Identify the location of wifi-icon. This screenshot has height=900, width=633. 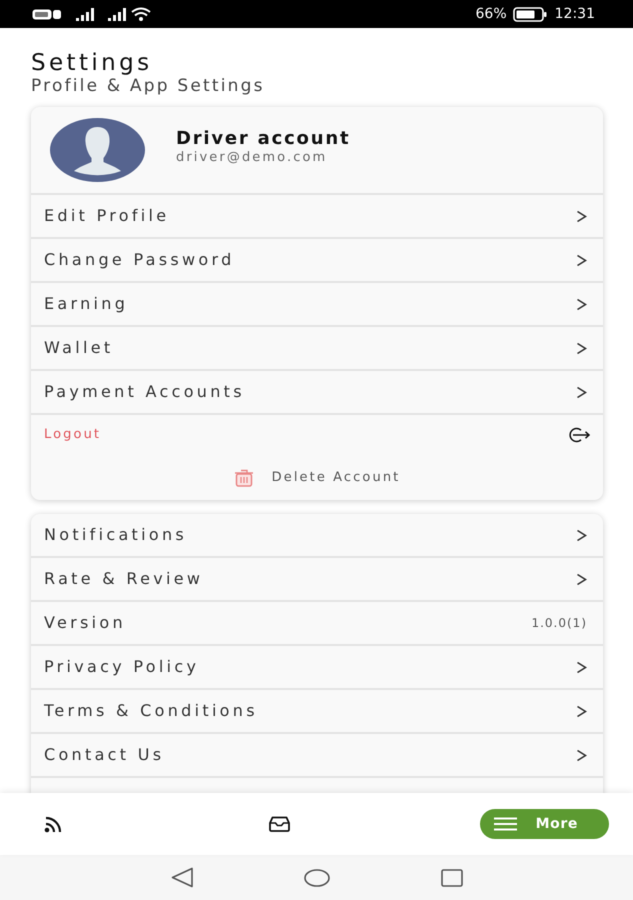
(141, 14).